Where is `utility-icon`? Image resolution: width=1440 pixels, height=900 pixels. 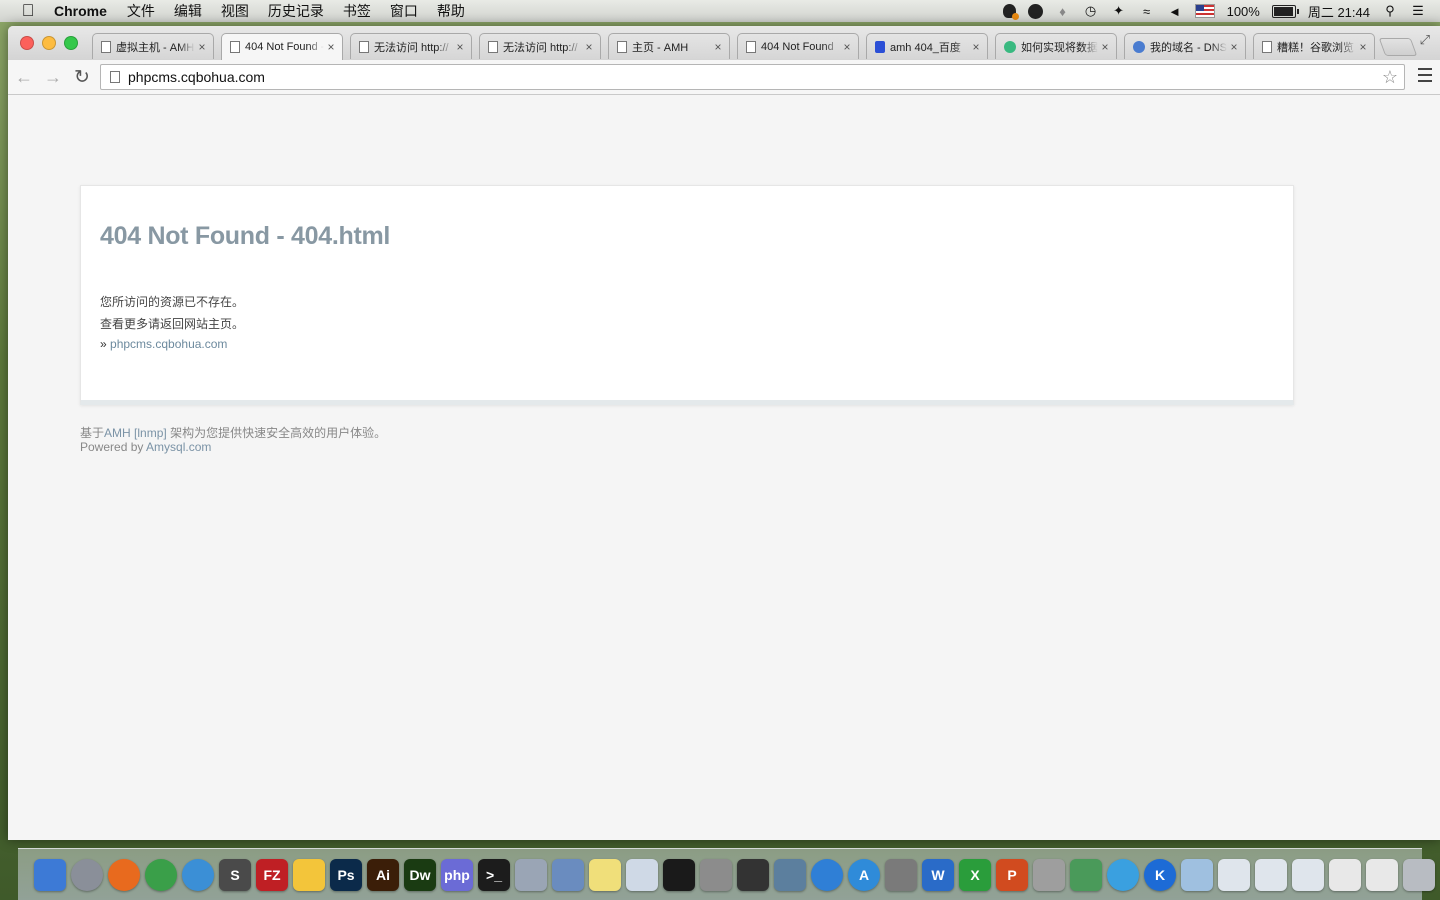
utility-icon is located at coordinates (1049, 875).